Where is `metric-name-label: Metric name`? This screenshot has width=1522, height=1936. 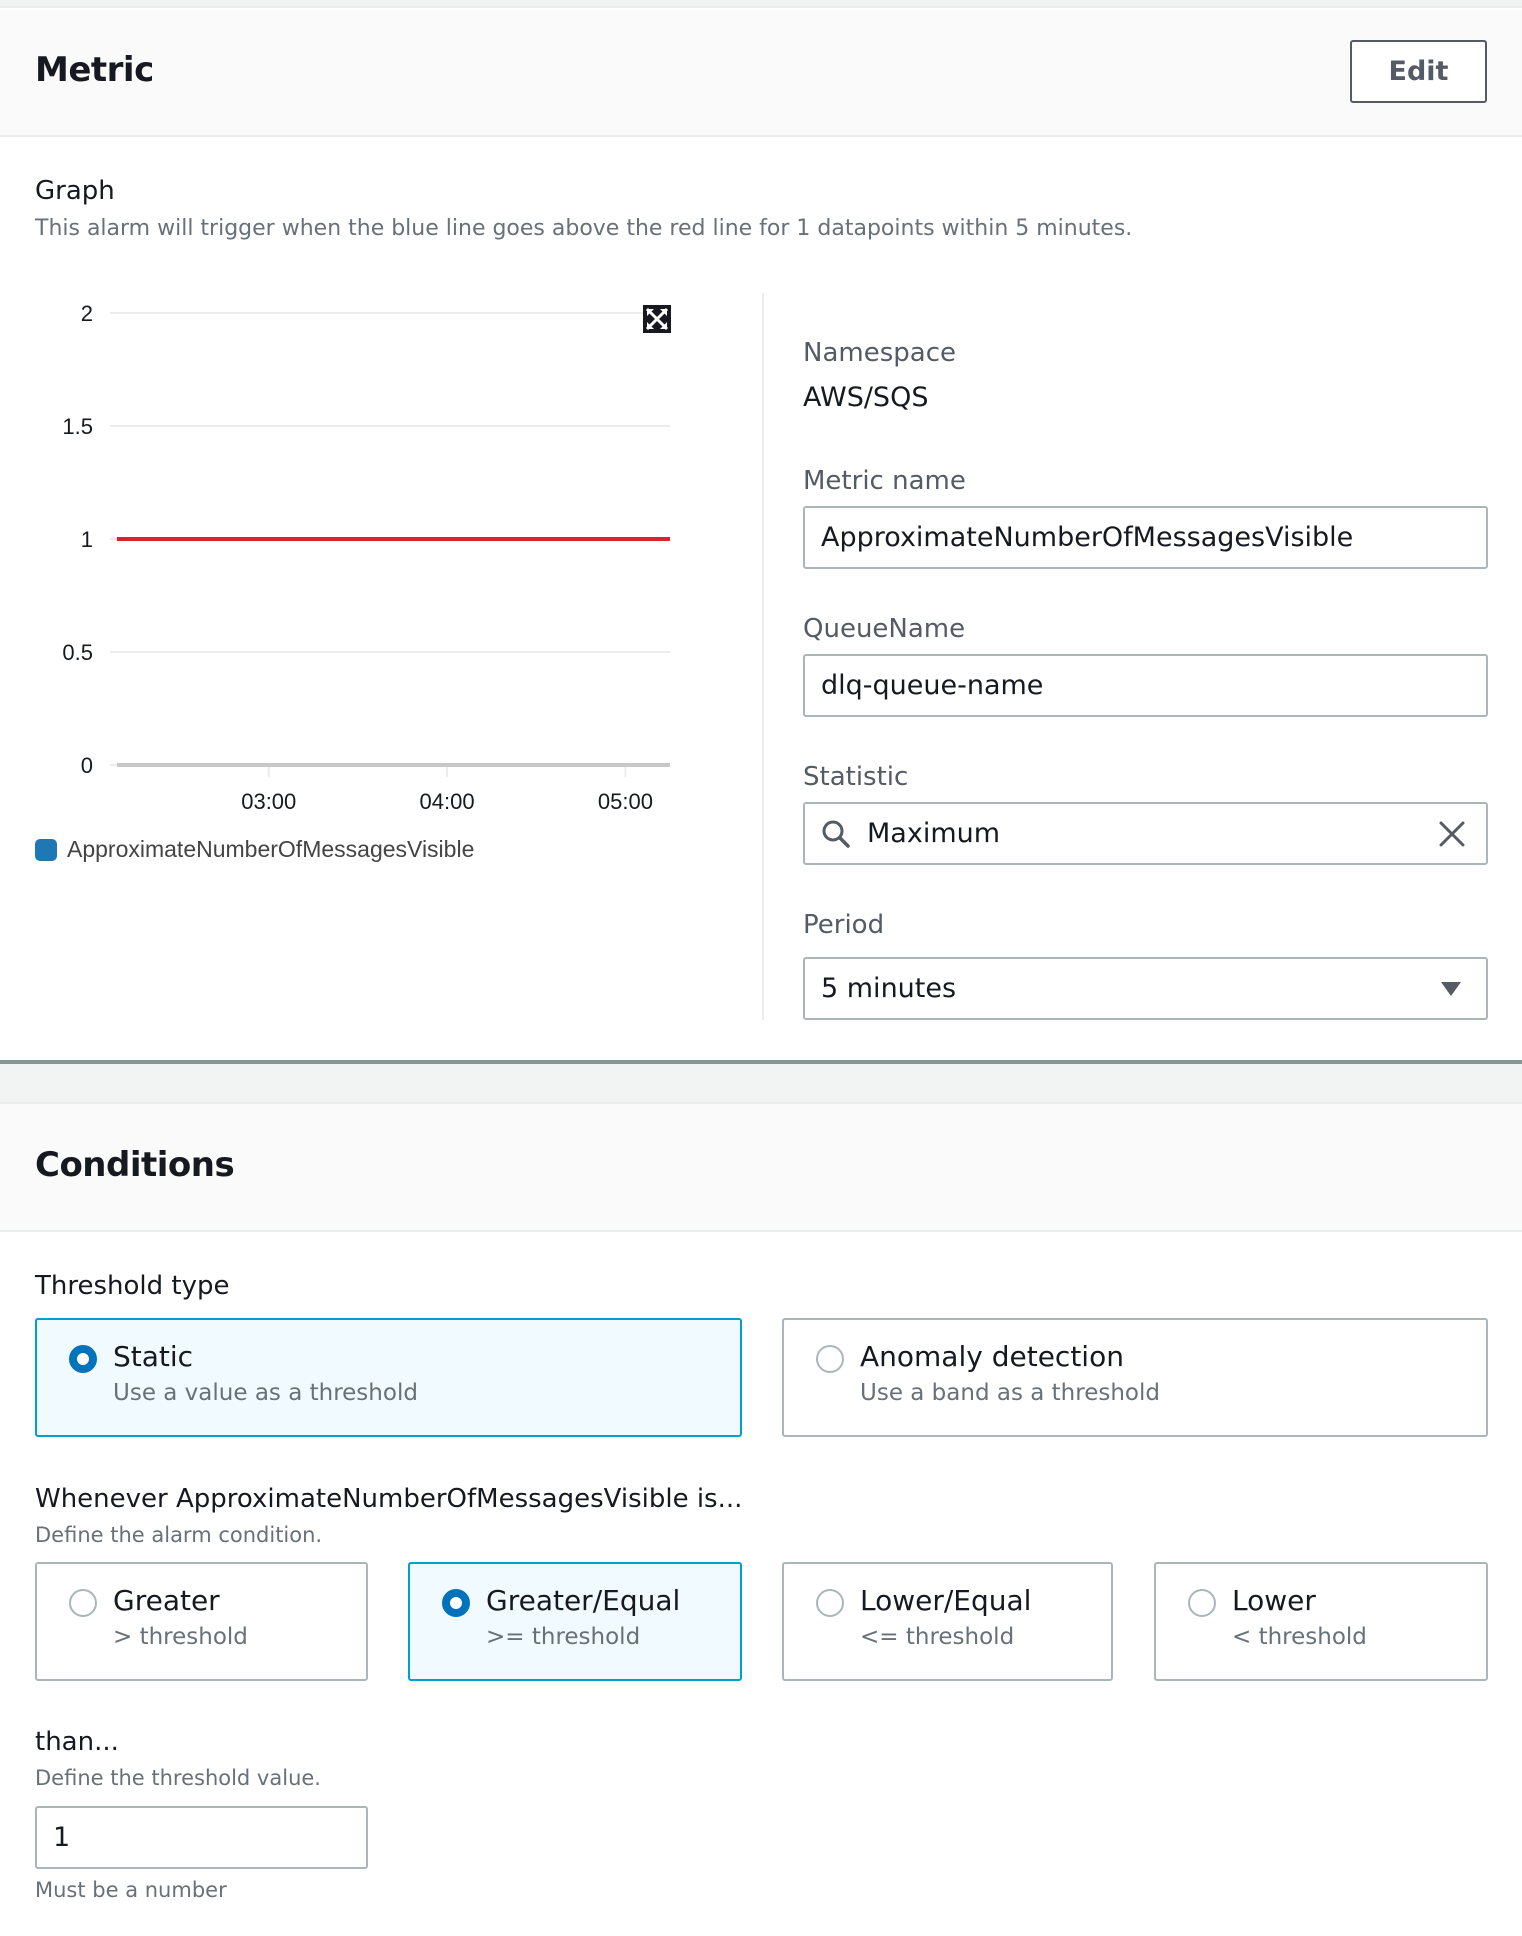
metric-name-label: Metric name is located at coordinates (884, 481).